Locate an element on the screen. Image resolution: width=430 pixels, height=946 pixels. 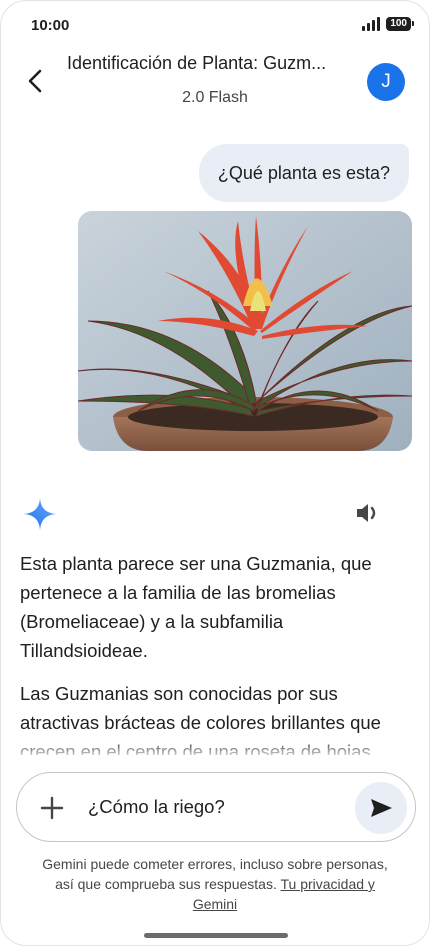
model-label: 2.0 Flash is located at coordinates (215, 98).